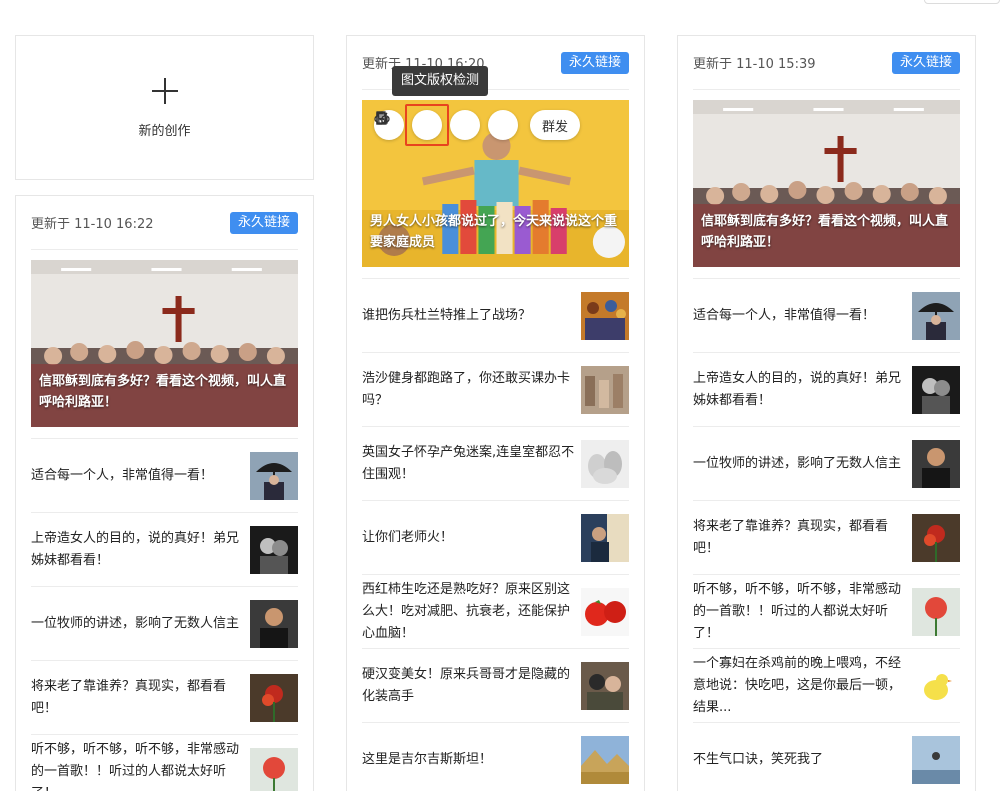  I want to click on article-title: 硬汉变美女！原来兵哥哥才是隐藏的化装高手, so click(466, 685).